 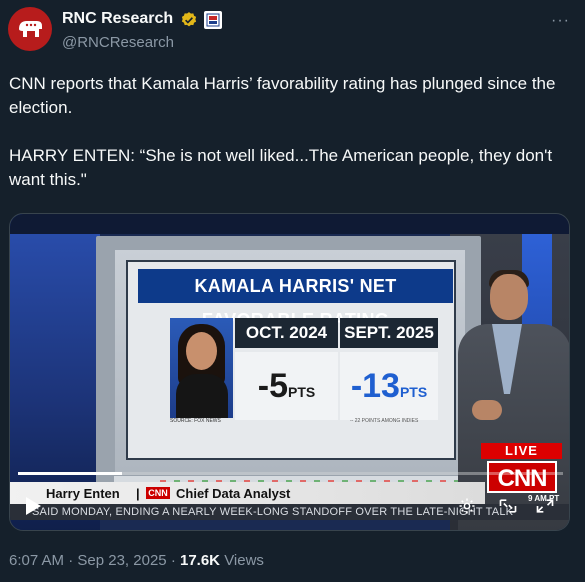 I want to click on cnn-logo: CNN, so click(x=522, y=477).